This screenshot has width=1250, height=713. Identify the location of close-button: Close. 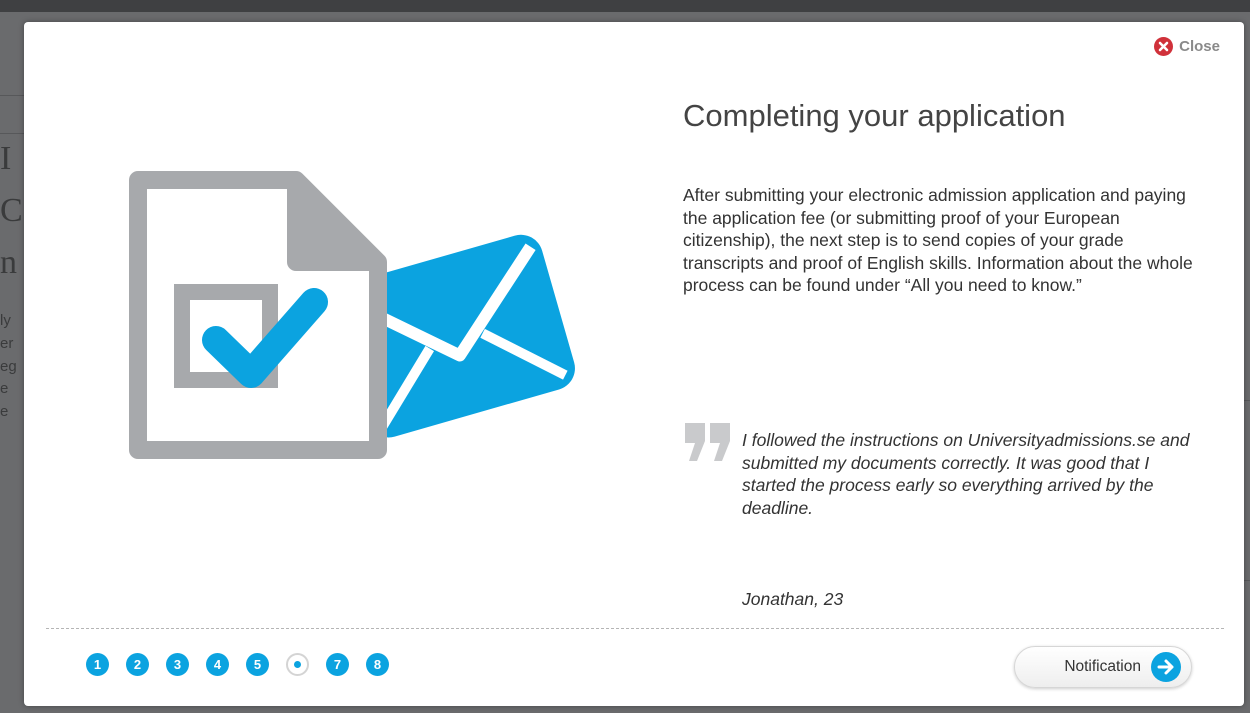
(1187, 46).